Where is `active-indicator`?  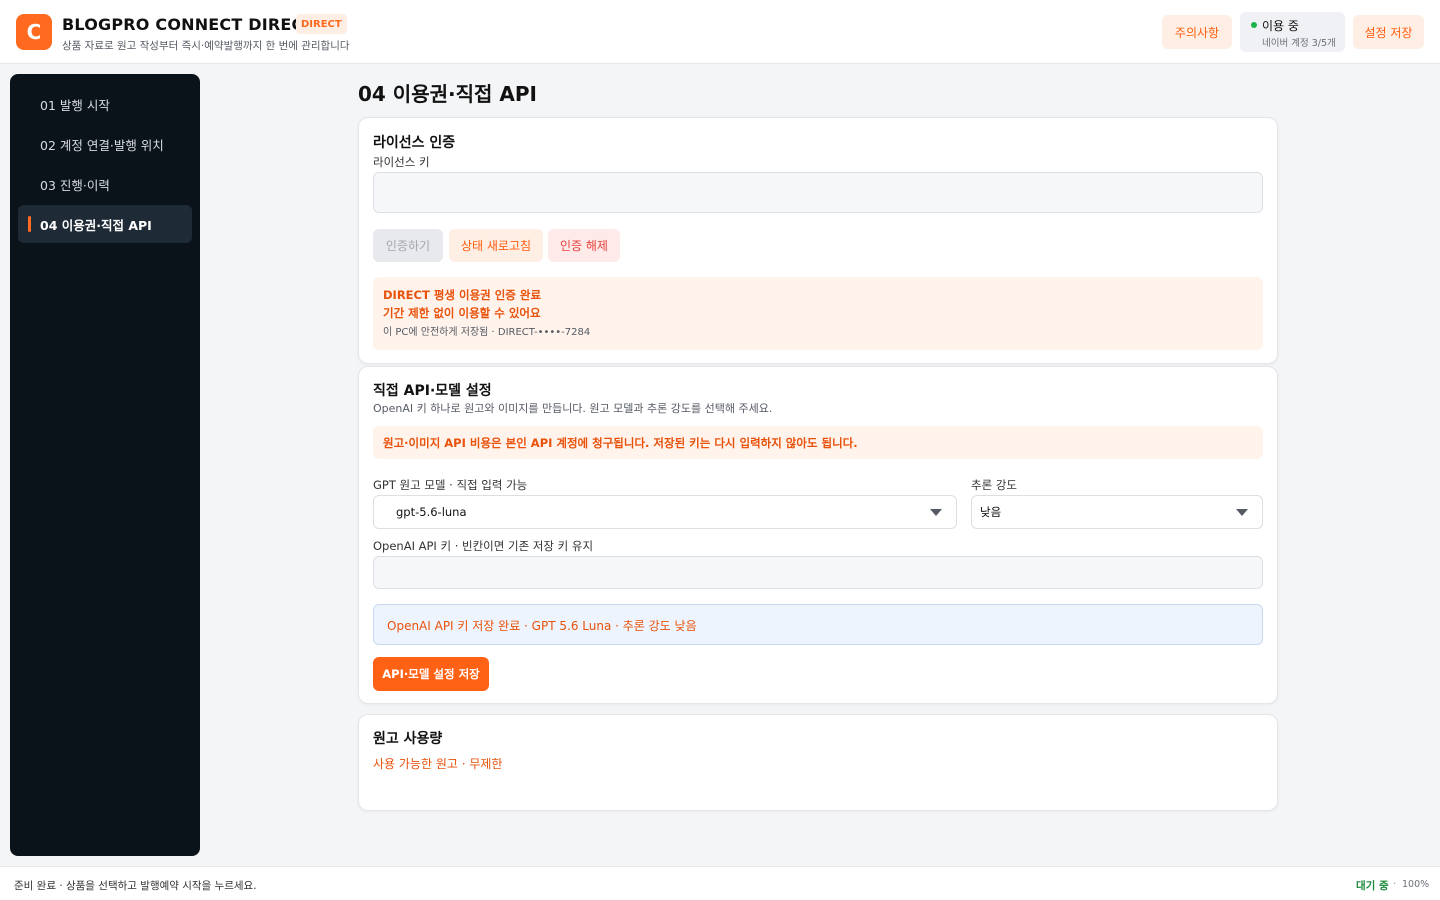 active-indicator is located at coordinates (29, 224).